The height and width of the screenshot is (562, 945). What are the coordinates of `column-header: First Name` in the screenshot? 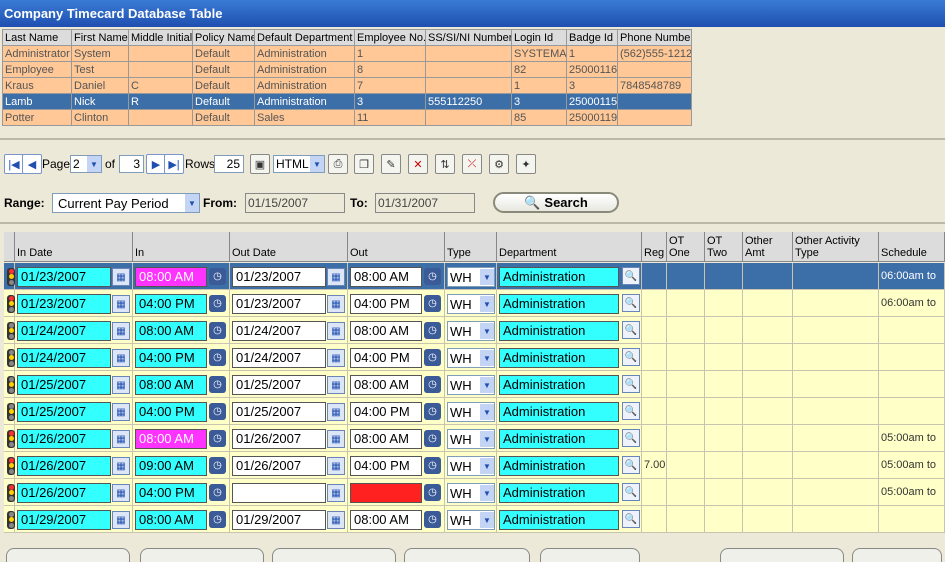 It's located at (100, 37).